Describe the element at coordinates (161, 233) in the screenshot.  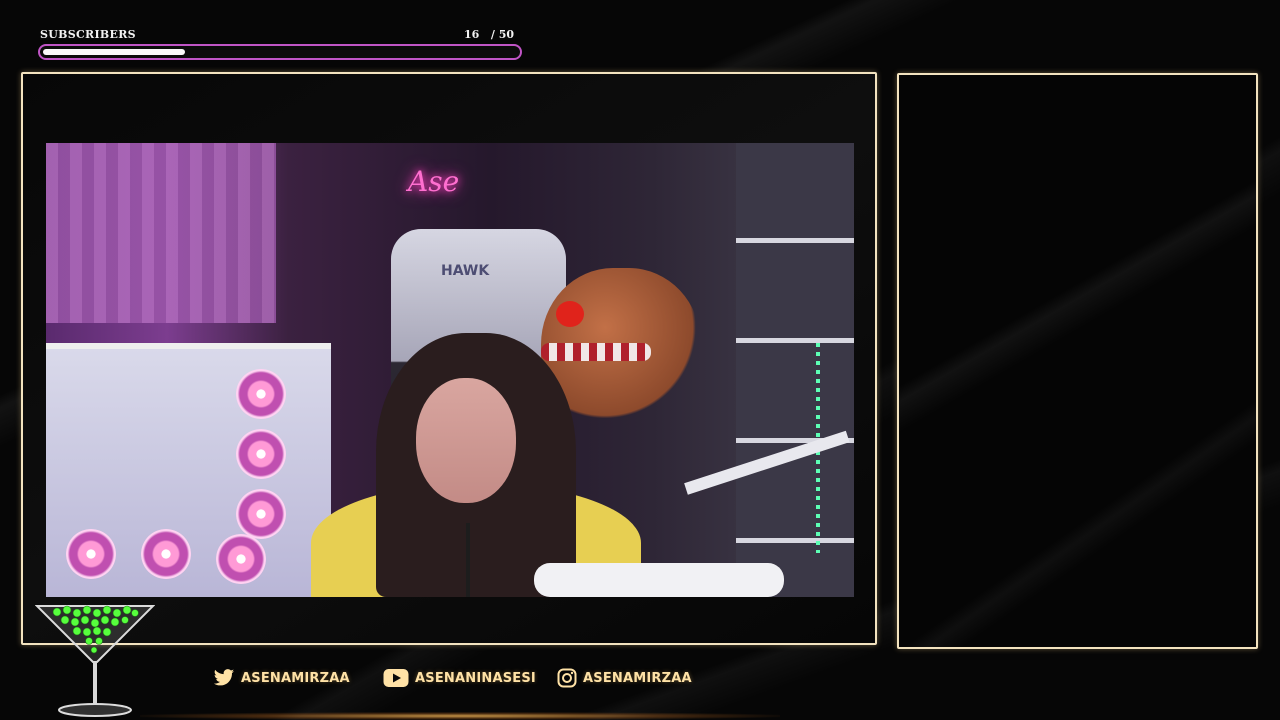
I see `curtain` at that location.